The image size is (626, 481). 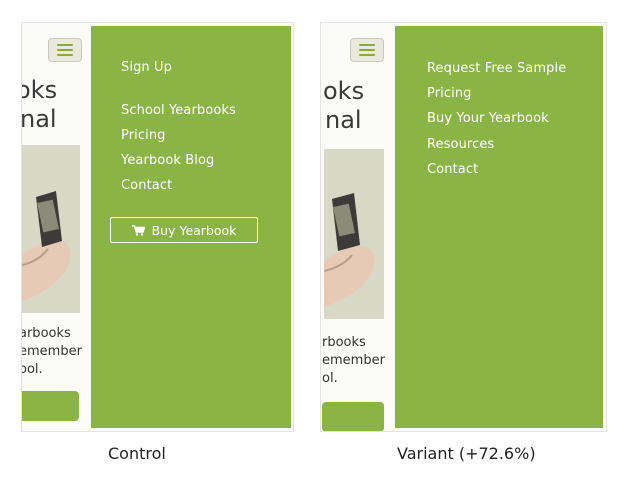 What do you see at coordinates (466, 453) in the screenshot?
I see `variant-caption: Variant (+72.6%)` at bounding box center [466, 453].